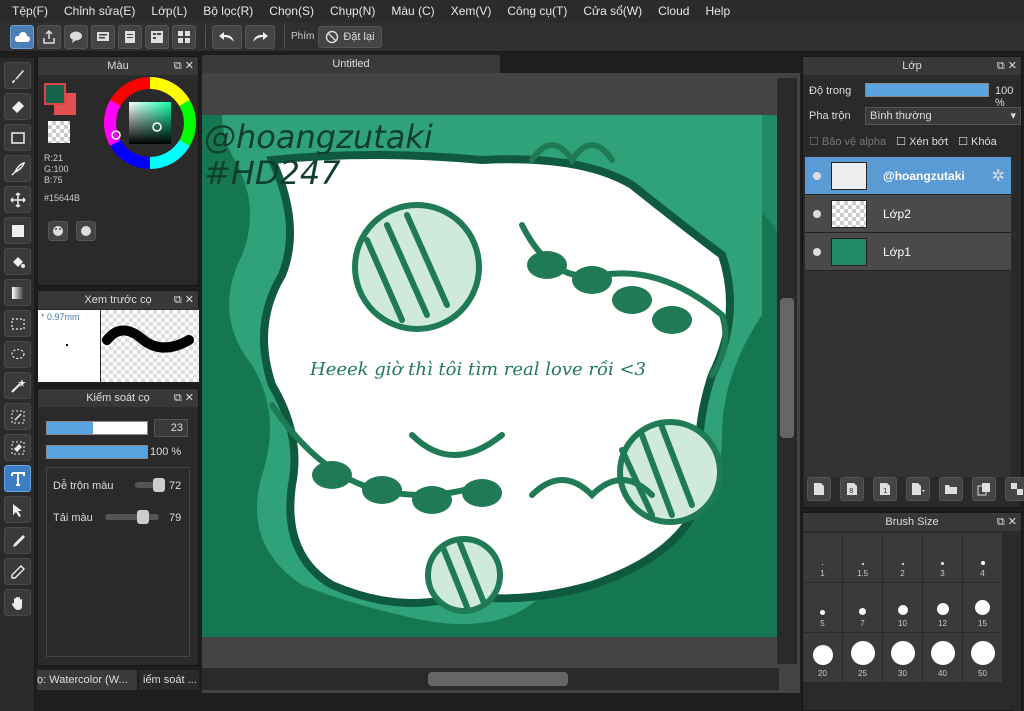 Image resolution: width=1024 pixels, height=711 pixels. I want to click on horizontal-scrollbar, so click(490, 679).